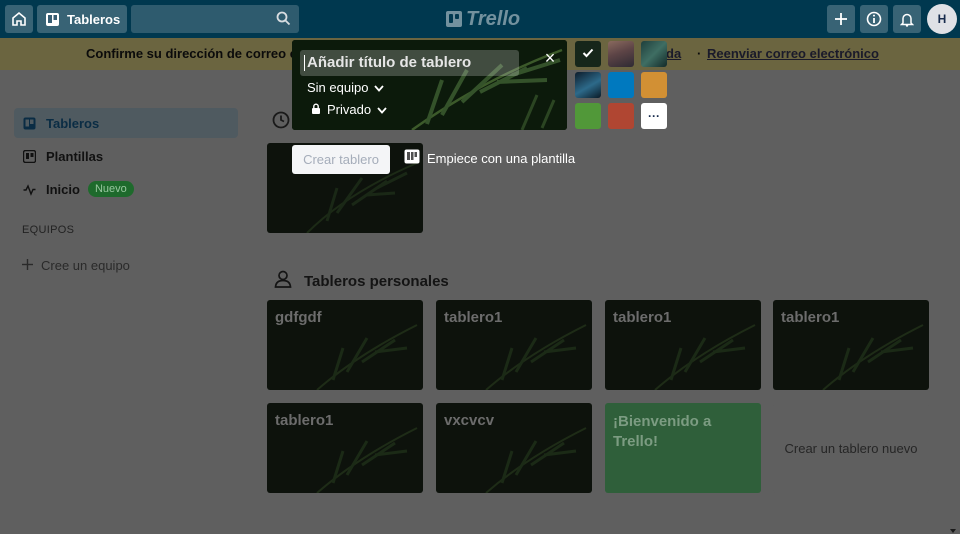  What do you see at coordinates (588, 116) in the screenshot?
I see `background-swatch-green` at bounding box center [588, 116].